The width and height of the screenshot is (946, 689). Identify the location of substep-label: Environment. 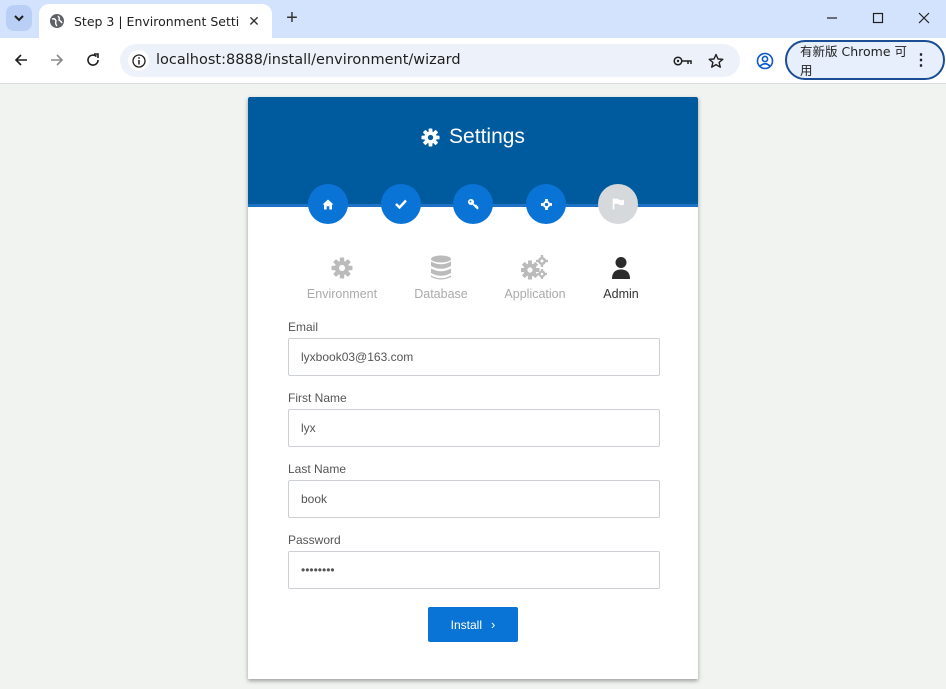
(342, 294).